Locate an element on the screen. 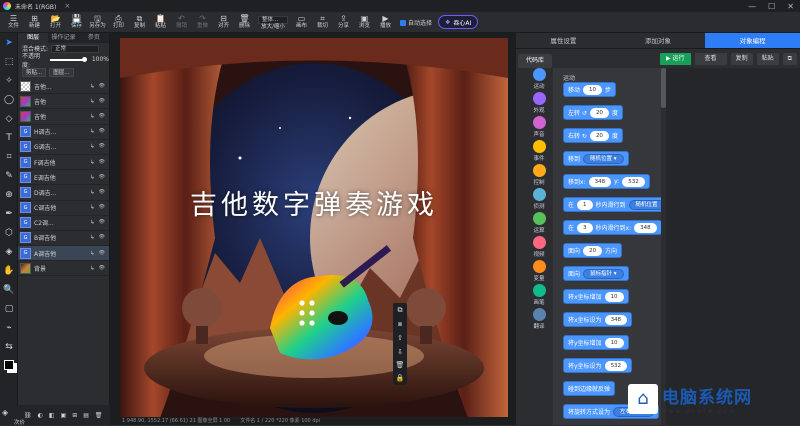 Image resolution: width=800 pixels, height=426 pixels. delete-object-icon: 🗑 is located at coordinates (400, 365).